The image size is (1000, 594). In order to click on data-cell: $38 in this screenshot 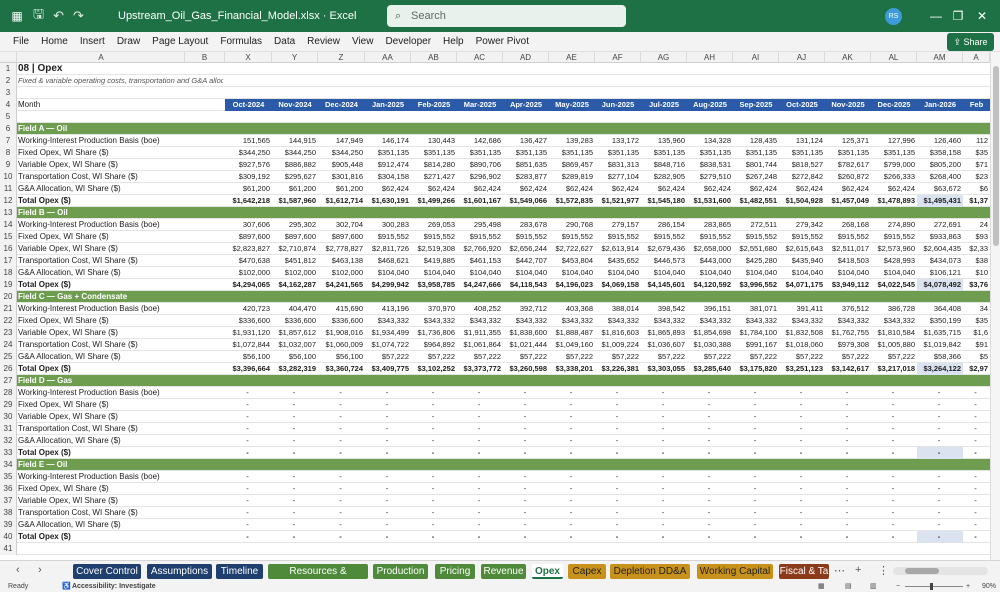, I will do `click(976, 261)`.